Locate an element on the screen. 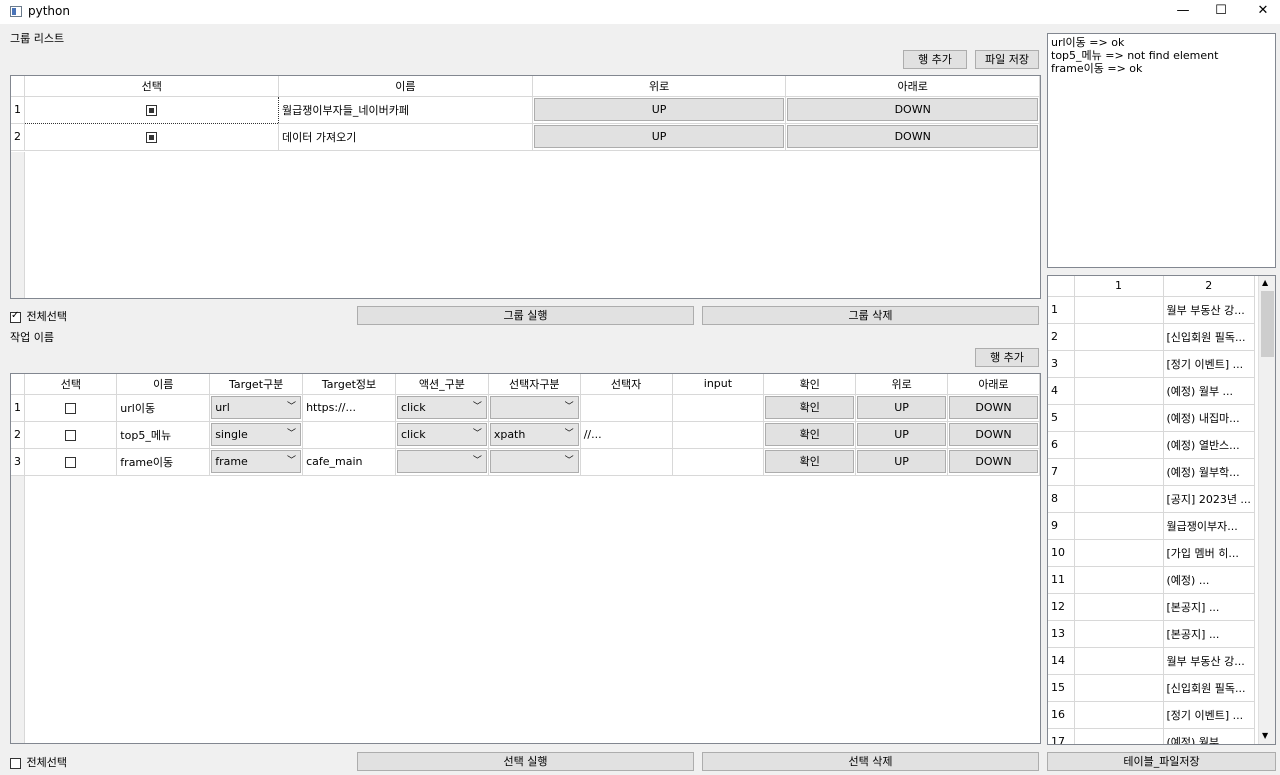 This screenshot has height=775, width=1280. column-header: input is located at coordinates (718, 384).